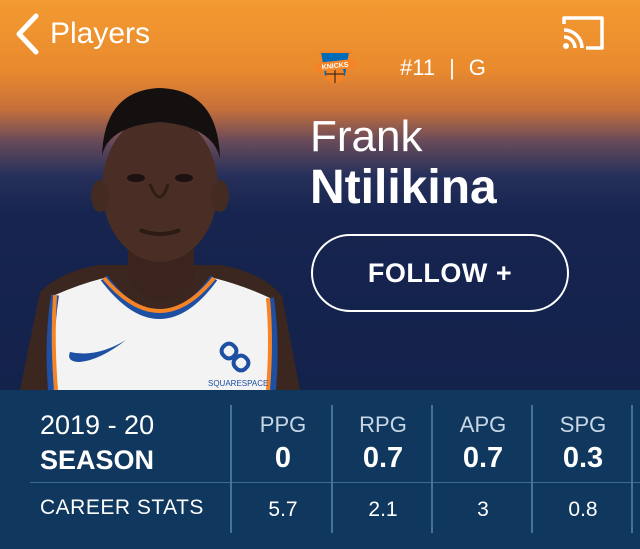 This screenshot has width=640, height=549. Describe the element at coordinates (483, 424) in the screenshot. I see `stat-header-apg: APG` at that location.